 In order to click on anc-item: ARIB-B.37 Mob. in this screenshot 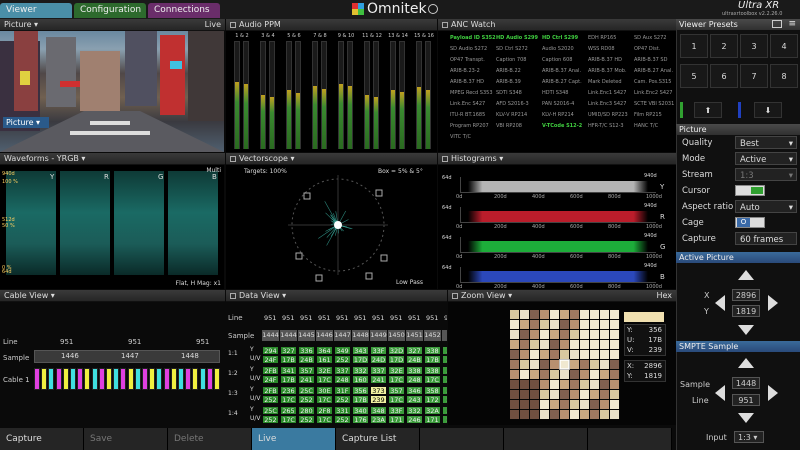, I will do `click(611, 71)`.